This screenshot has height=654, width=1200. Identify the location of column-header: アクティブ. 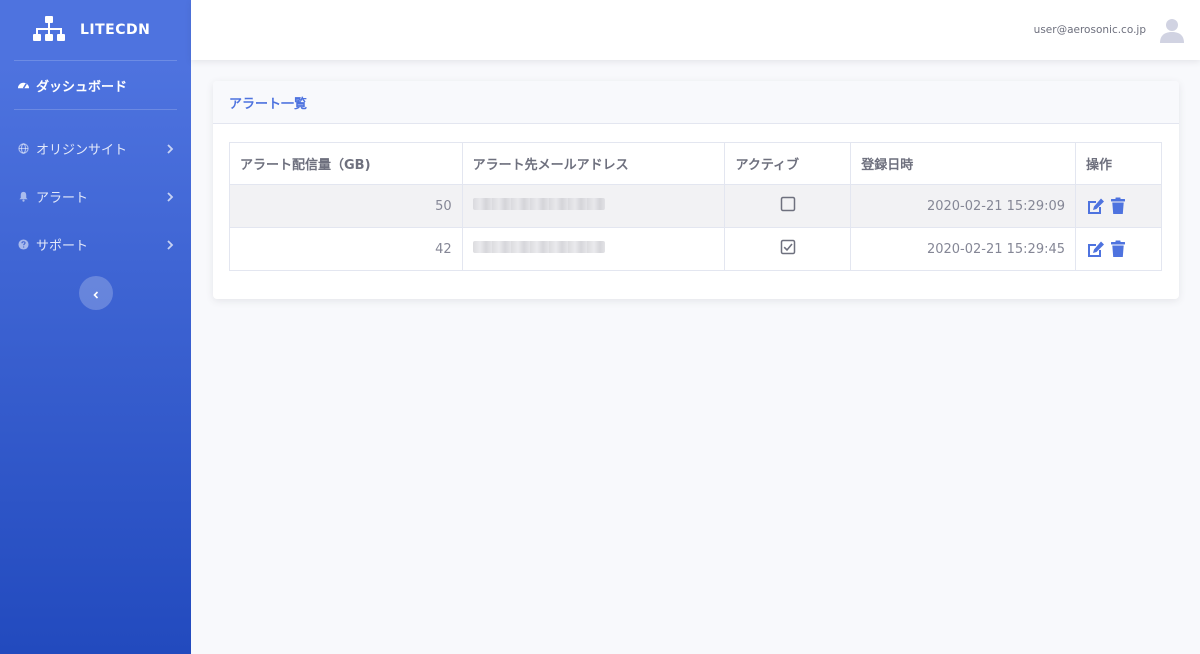
(788, 163).